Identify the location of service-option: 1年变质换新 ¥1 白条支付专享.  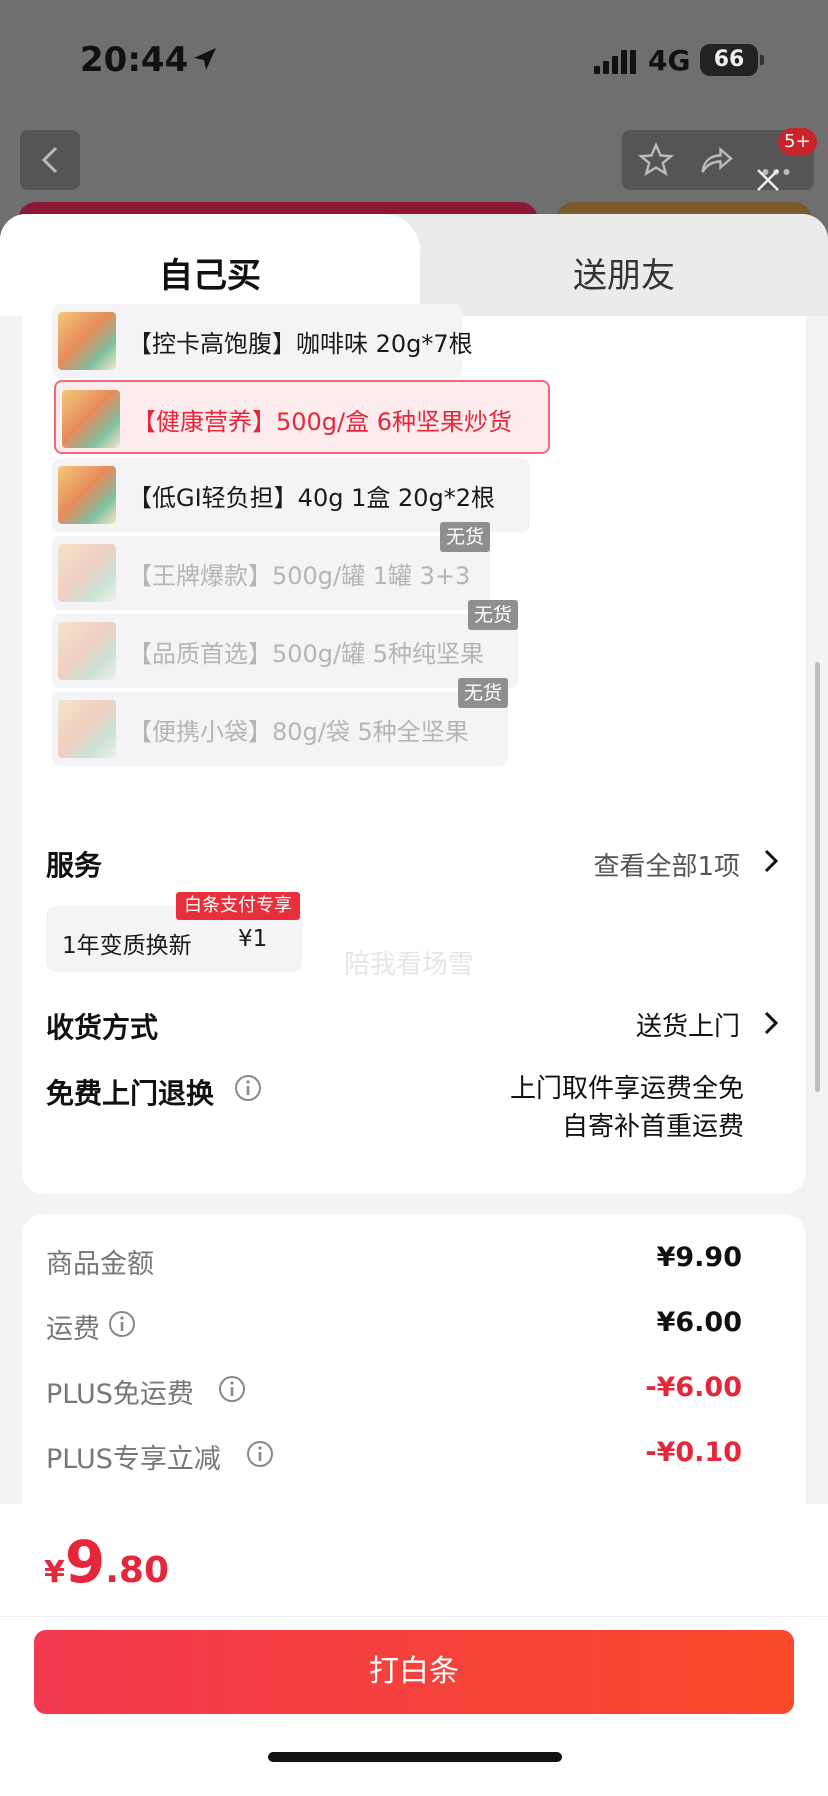
(174, 932).